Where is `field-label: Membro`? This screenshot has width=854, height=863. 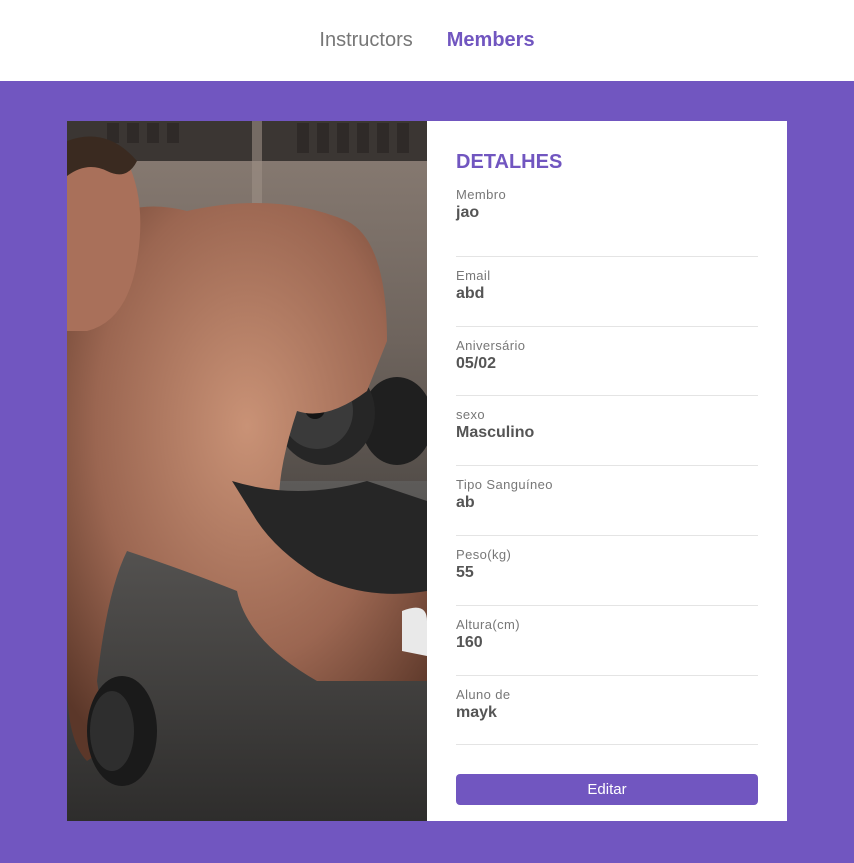 field-label: Membro is located at coordinates (481, 194).